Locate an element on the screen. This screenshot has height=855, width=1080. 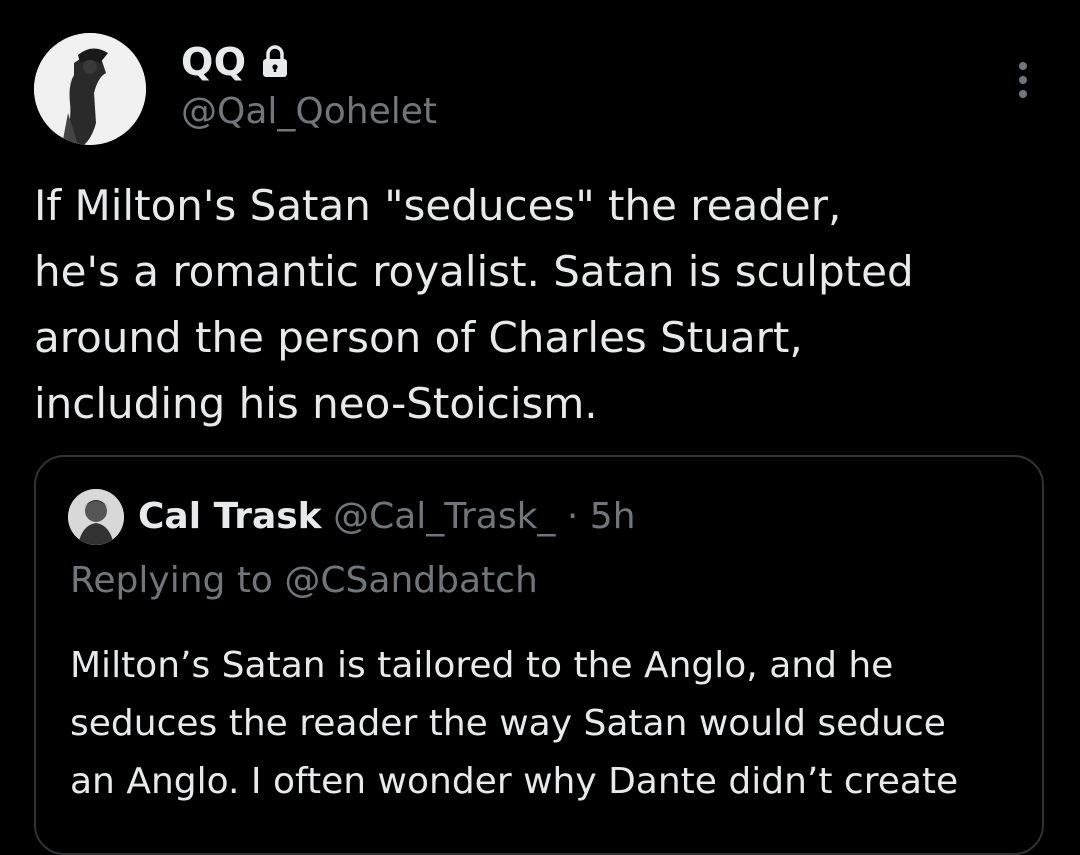
author-name-row: QQ is located at coordinates (235, 62).